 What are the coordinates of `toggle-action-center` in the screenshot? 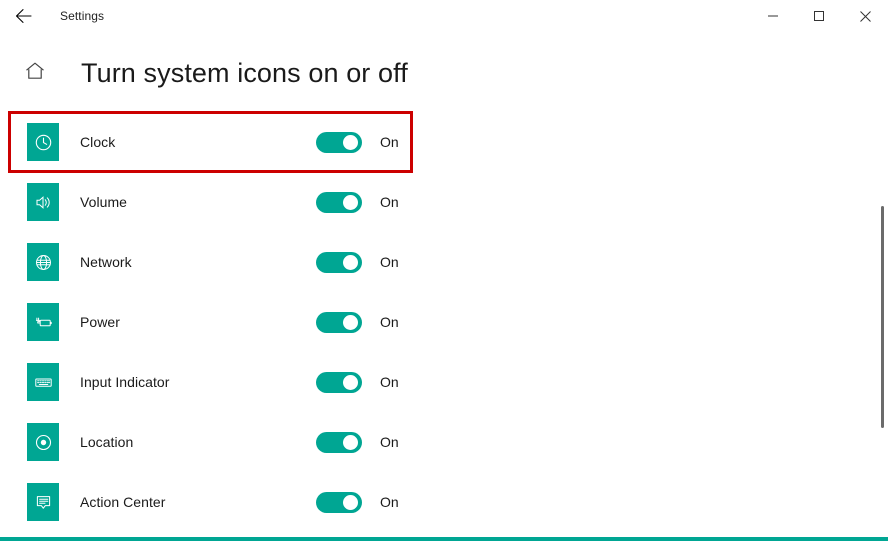 It's located at (339, 502).